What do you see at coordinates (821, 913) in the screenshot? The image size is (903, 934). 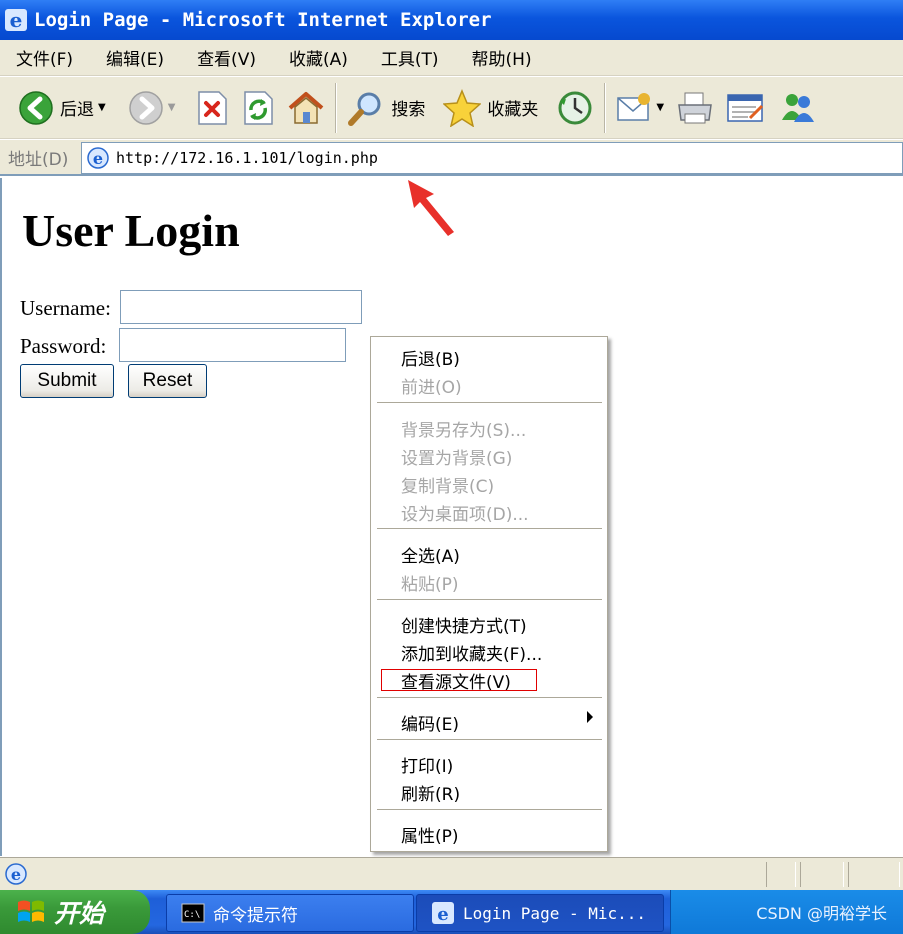 I see `tray-watermark-text: CSDN @明裕学长` at bounding box center [821, 913].